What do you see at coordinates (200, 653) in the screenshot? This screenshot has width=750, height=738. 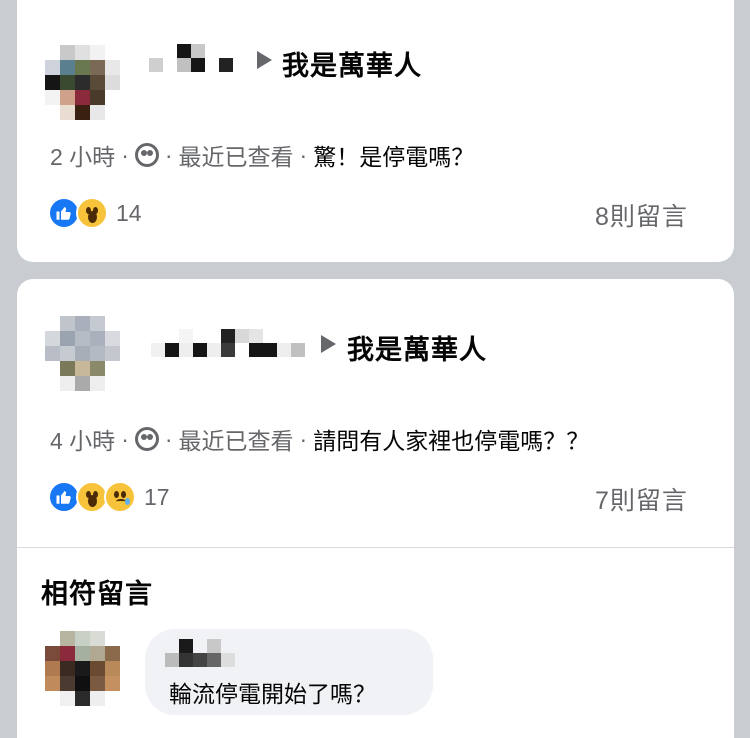 I see `blurred-commenter-name` at bounding box center [200, 653].